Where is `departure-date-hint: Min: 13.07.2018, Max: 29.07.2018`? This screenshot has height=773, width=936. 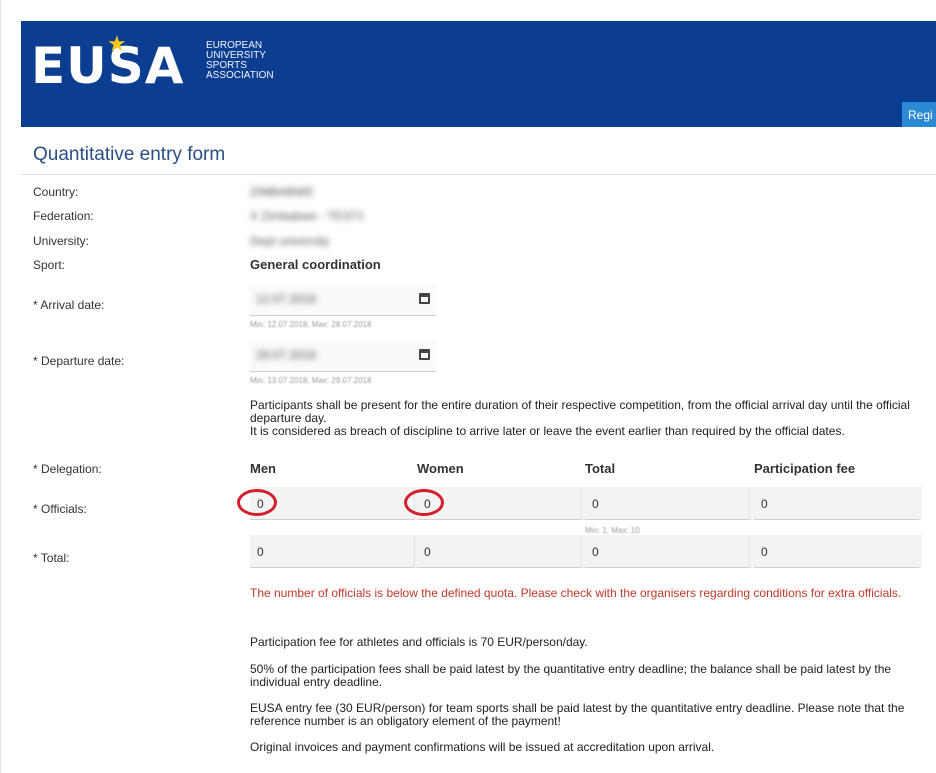
departure-date-hint: Min: 13.07.2018, Max: 29.07.2018 is located at coordinates (311, 380).